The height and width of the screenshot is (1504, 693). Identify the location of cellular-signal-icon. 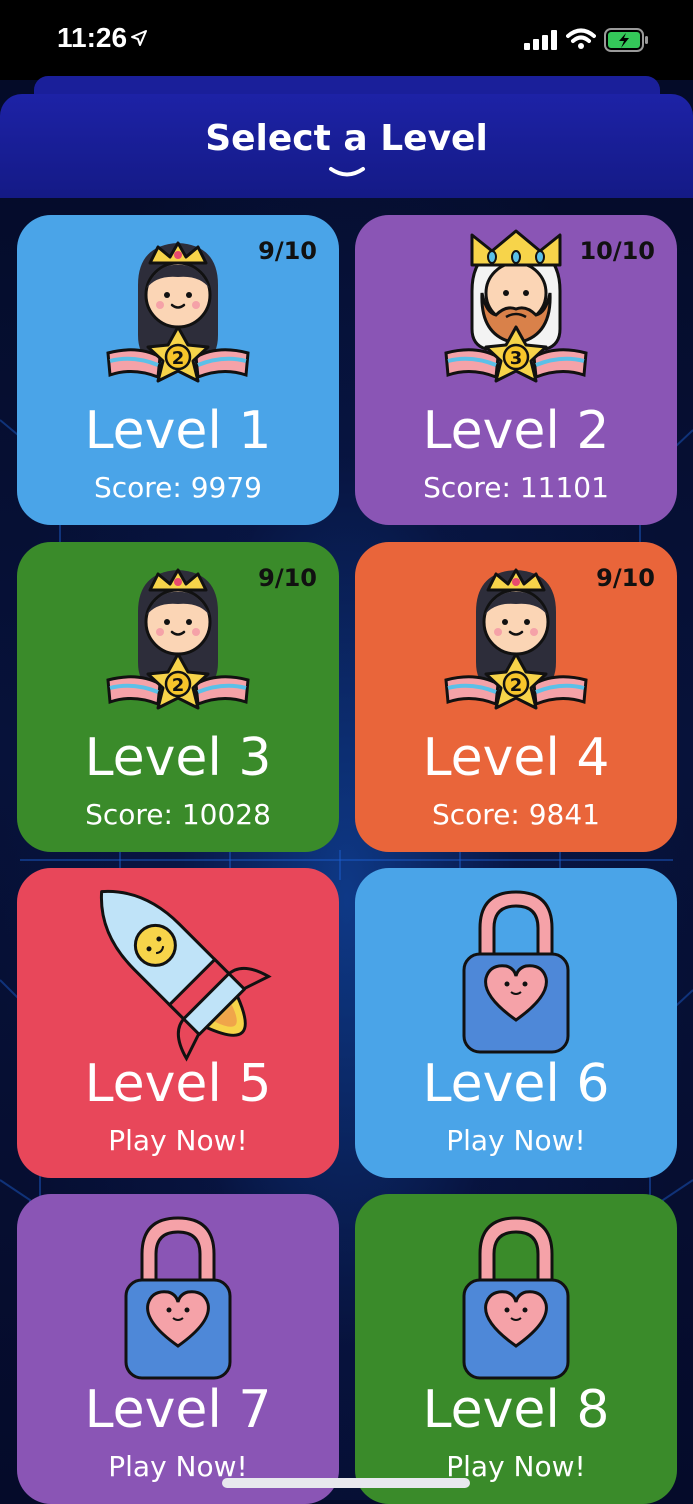
(540, 40).